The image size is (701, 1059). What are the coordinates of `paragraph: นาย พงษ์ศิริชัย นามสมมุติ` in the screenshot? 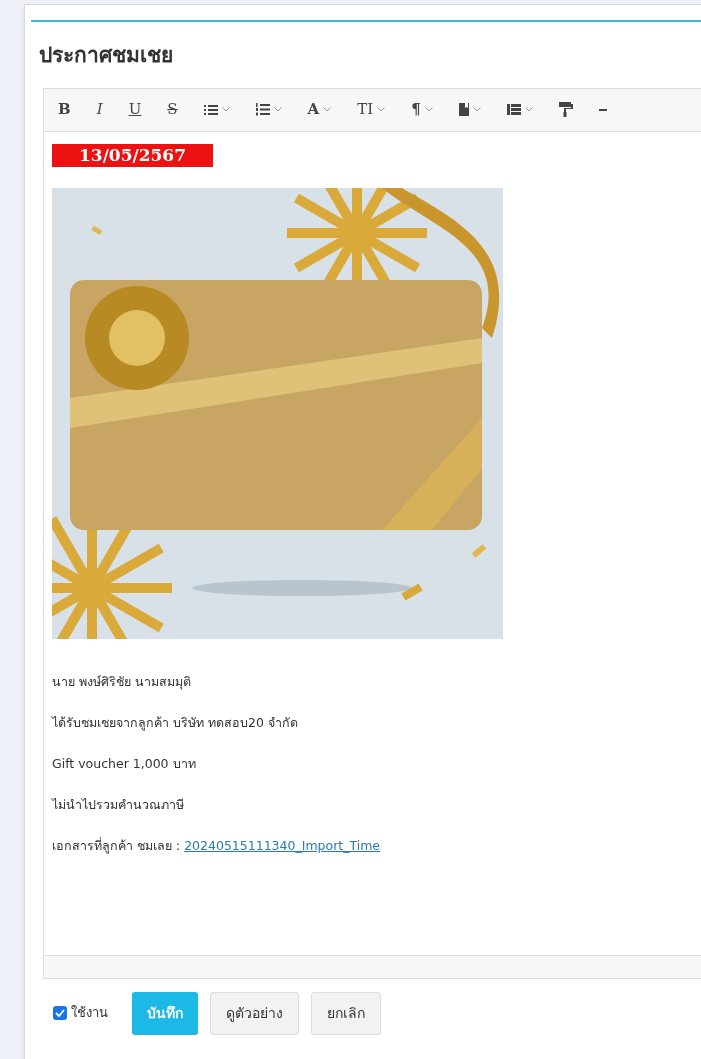 It's located at (122, 681).